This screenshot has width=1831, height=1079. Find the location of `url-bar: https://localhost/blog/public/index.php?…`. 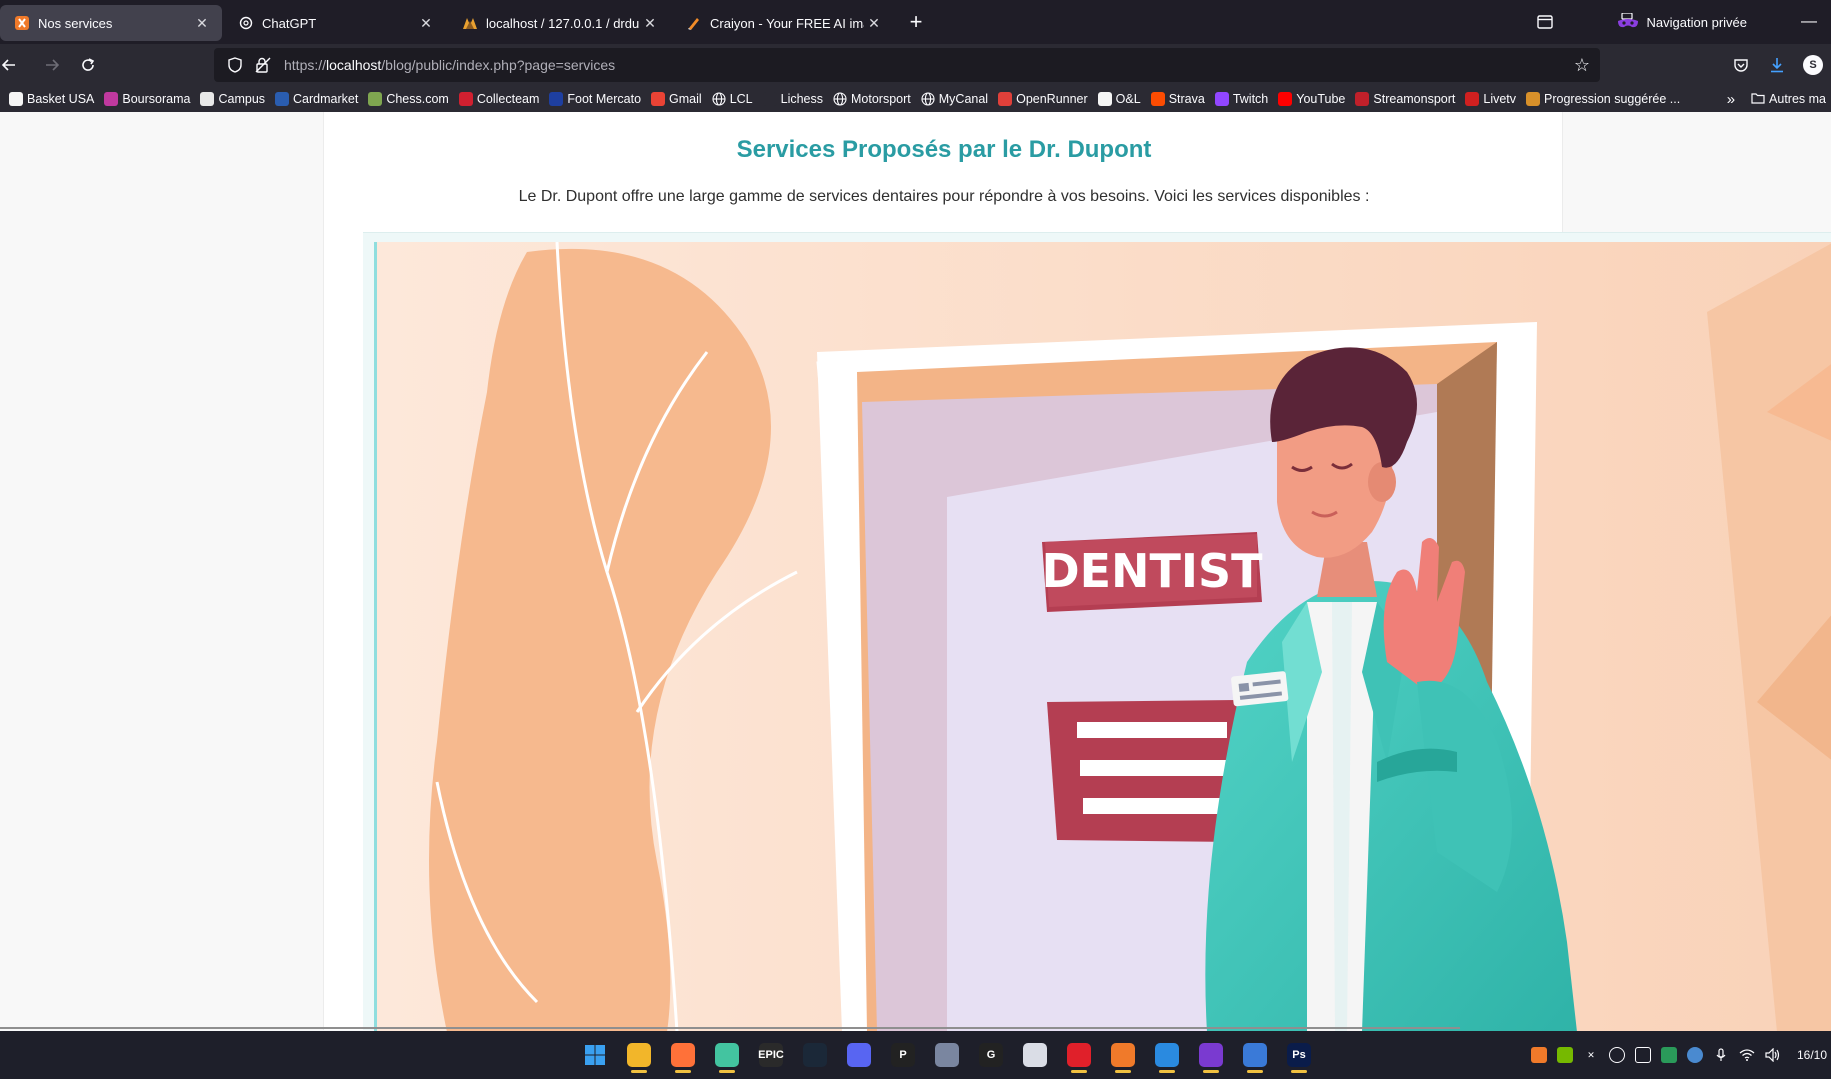

url-bar: https://localhost/blog/public/index.php?… is located at coordinates (907, 65).